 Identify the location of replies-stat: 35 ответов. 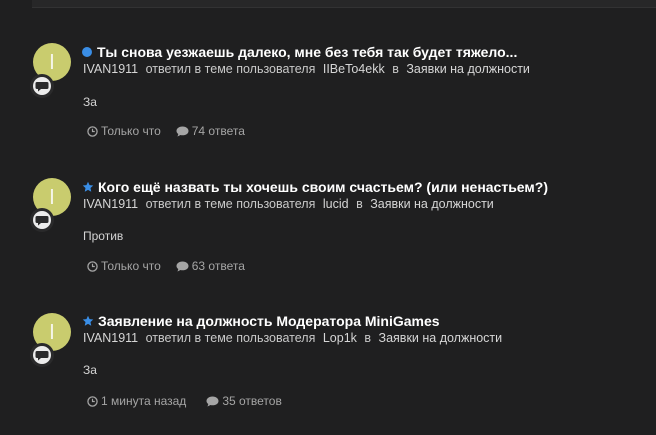
(244, 401).